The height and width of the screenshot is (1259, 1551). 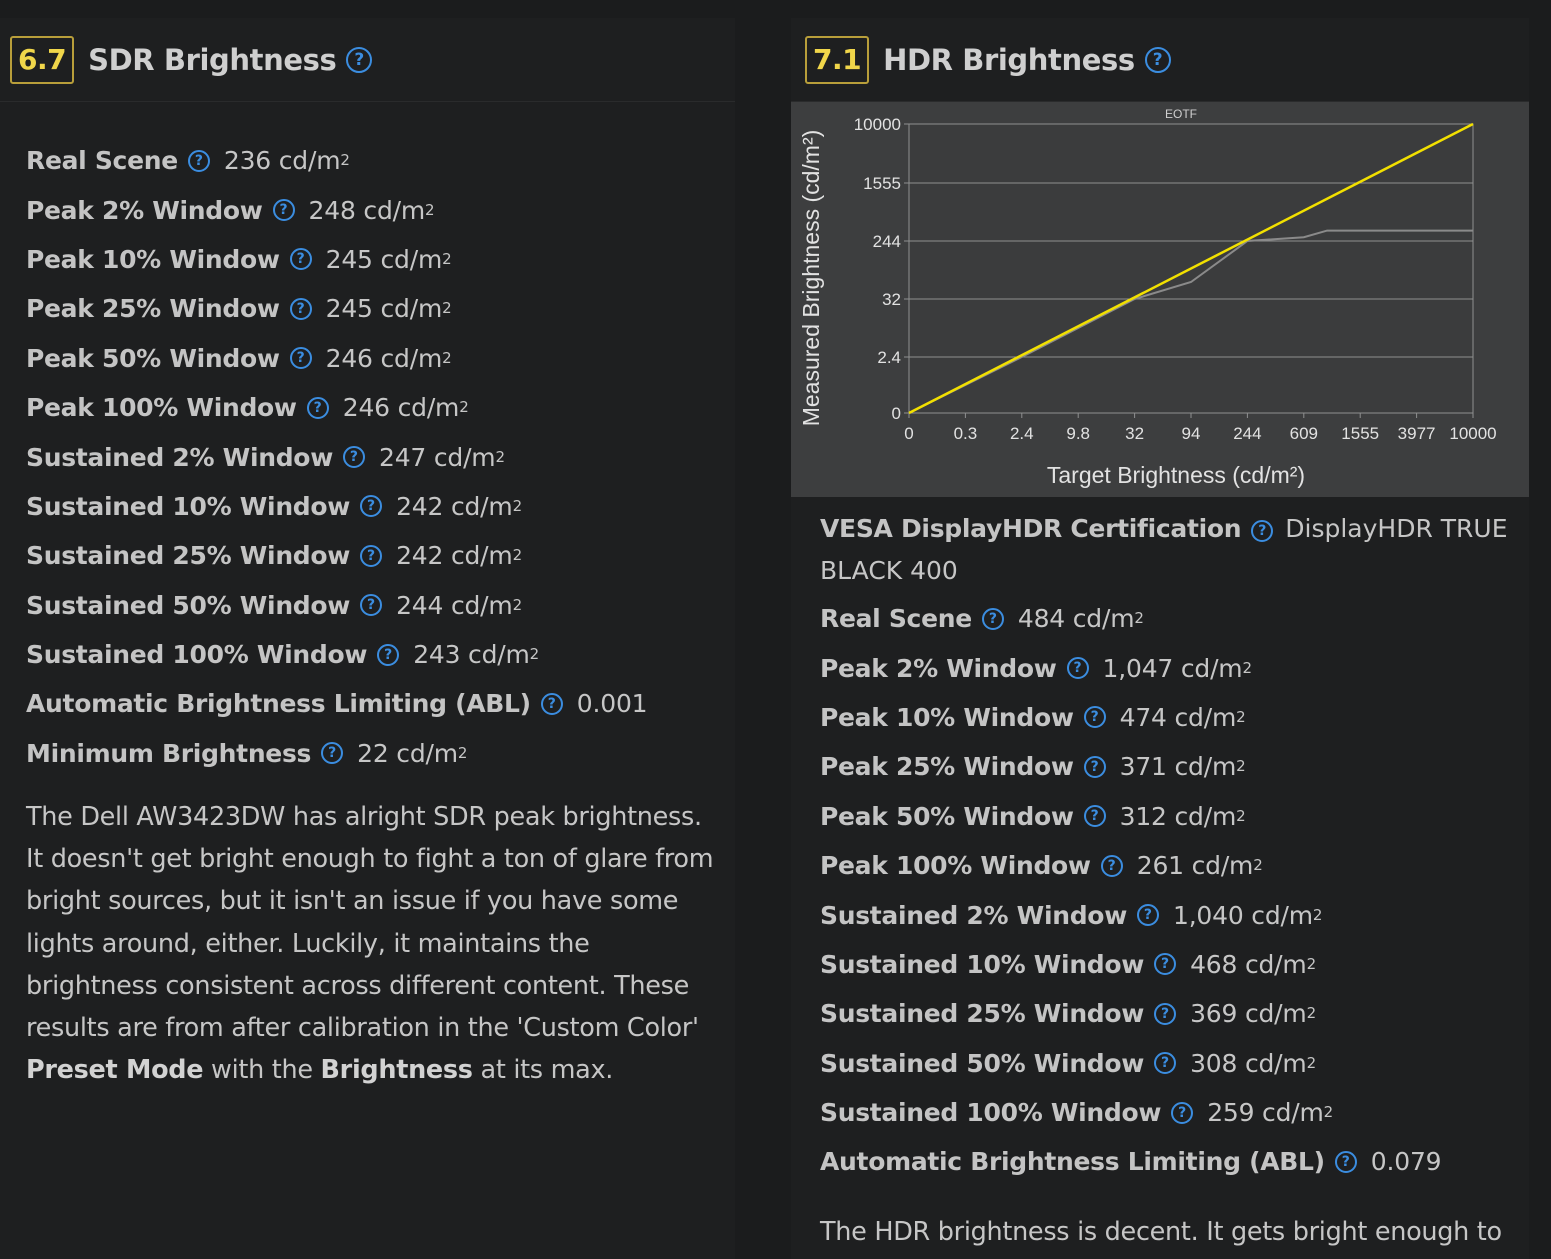 I want to click on sdr-description-bold-brightness: Brightness, so click(x=396, y=1070).